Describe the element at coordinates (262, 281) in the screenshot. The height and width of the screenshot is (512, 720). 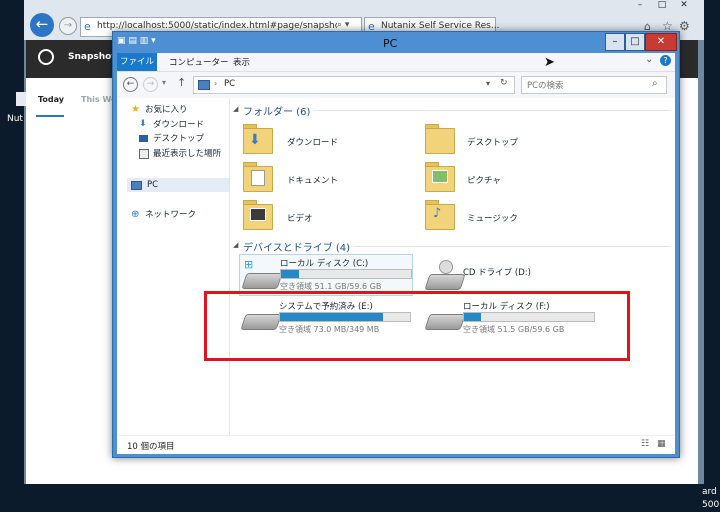
I see `hard-drive-icon` at that location.